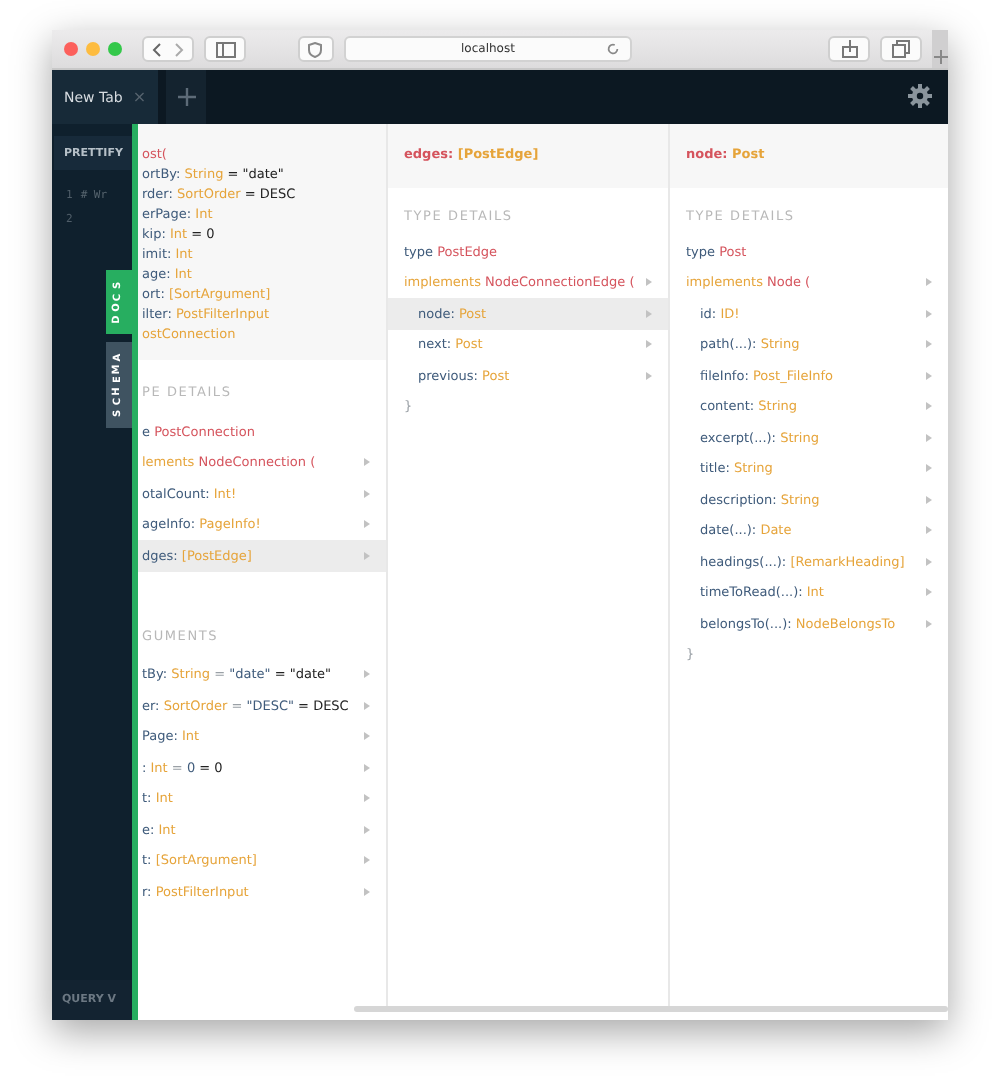  I want to click on shield-icon, so click(315, 49).